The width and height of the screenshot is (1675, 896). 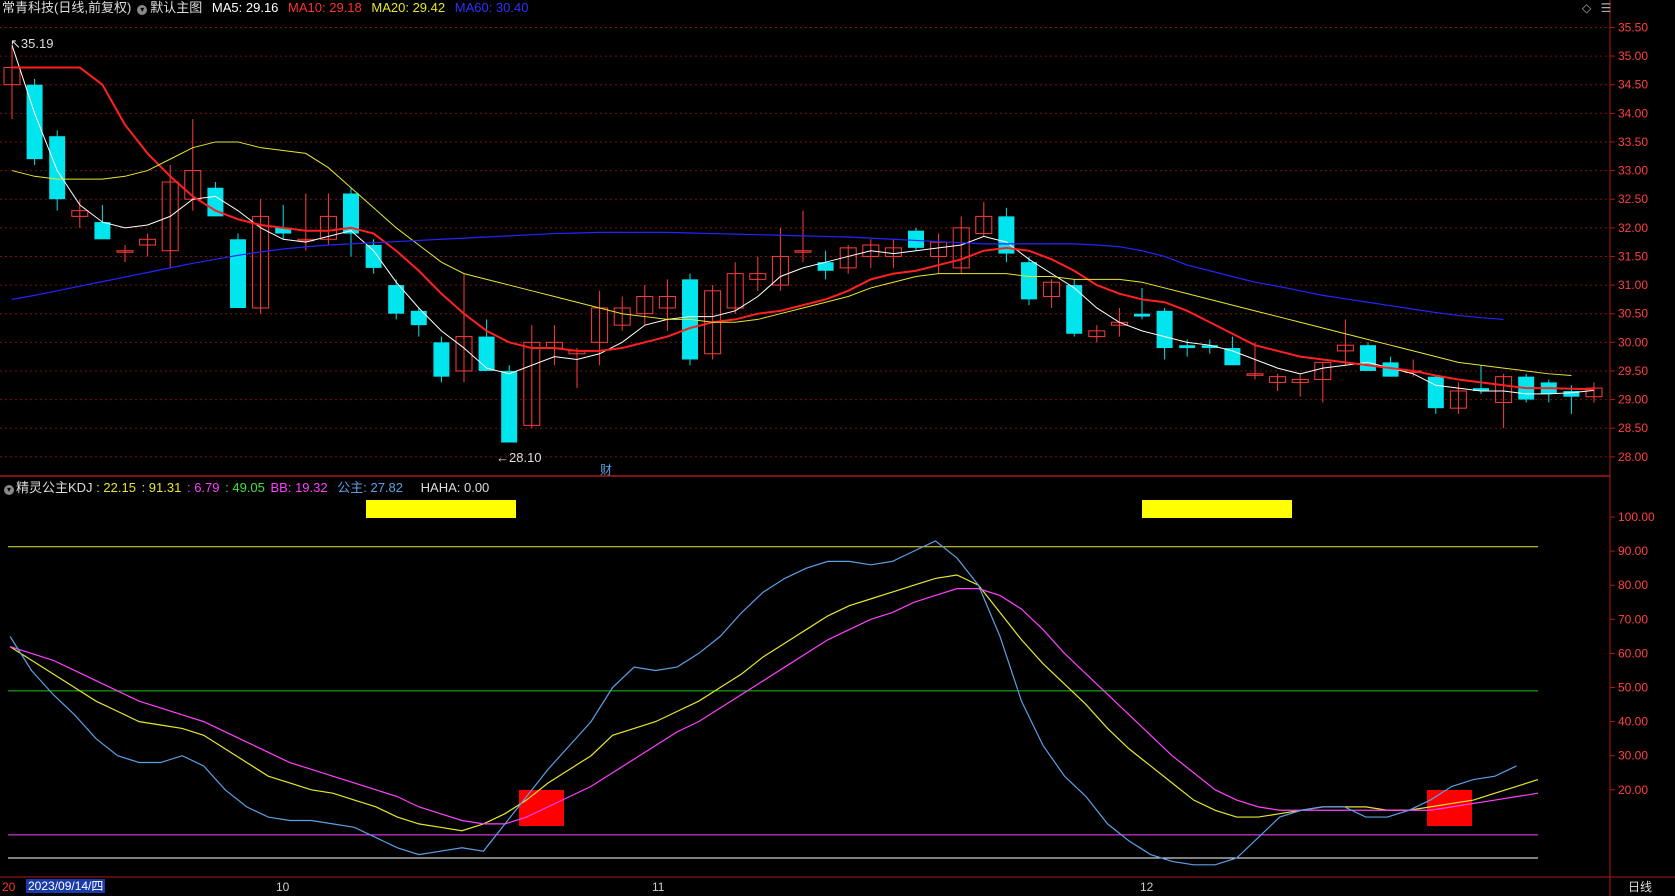 What do you see at coordinates (1633, 142) in the screenshot?
I see `price-tick-label: 33.50` at bounding box center [1633, 142].